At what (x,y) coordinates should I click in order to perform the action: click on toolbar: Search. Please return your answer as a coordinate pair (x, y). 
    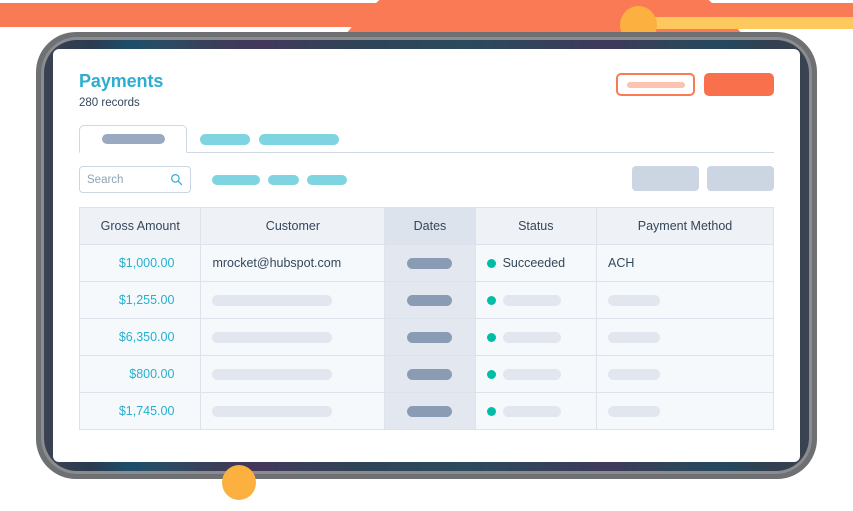
    Looking at the image, I should click on (426, 180).